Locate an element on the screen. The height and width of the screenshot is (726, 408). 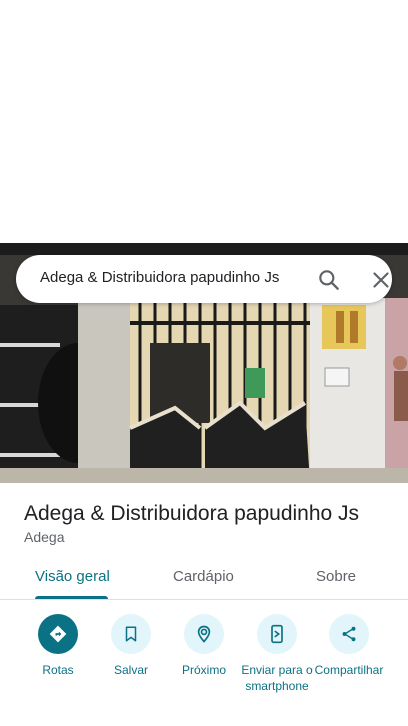
nearby-icon-circle is located at coordinates (204, 634).